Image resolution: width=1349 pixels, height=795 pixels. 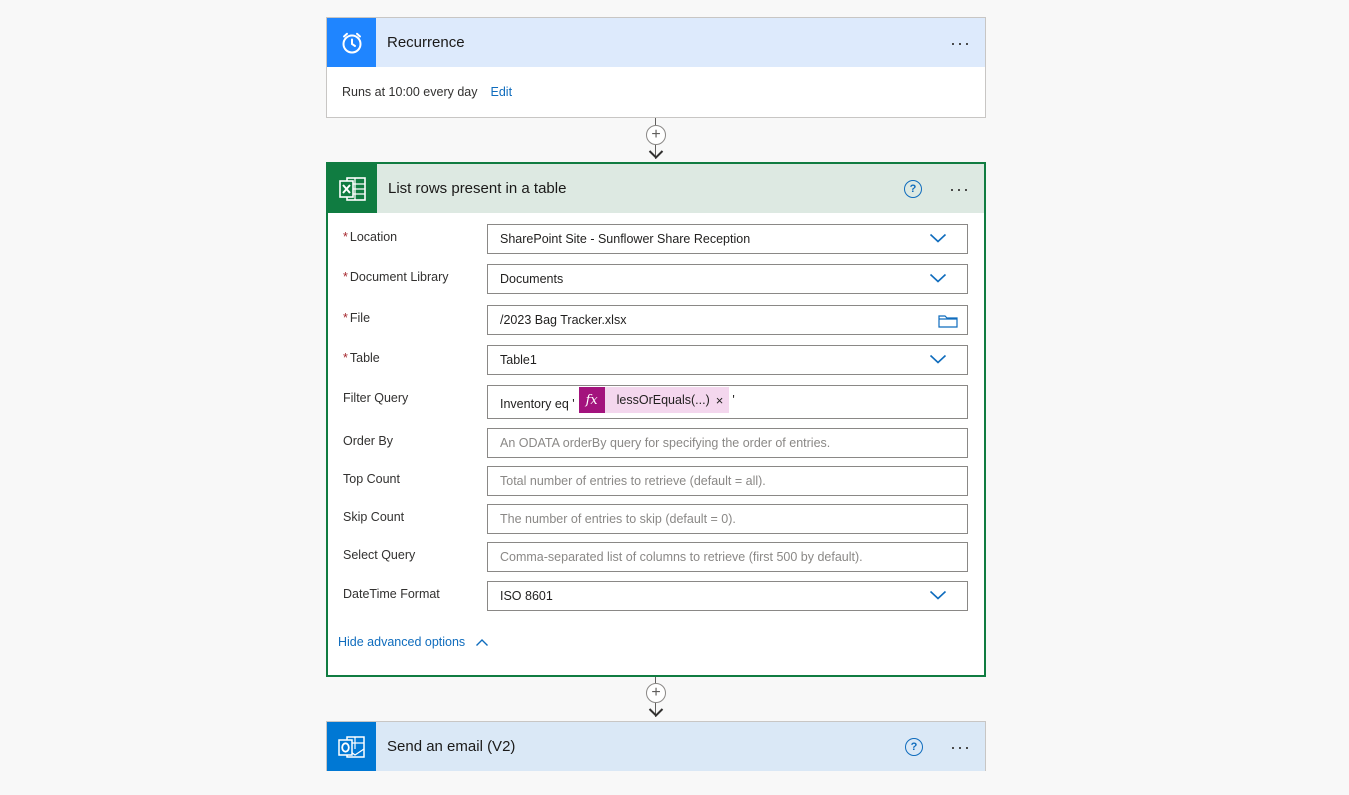 I want to click on table-label: * Table, so click(x=361, y=358).